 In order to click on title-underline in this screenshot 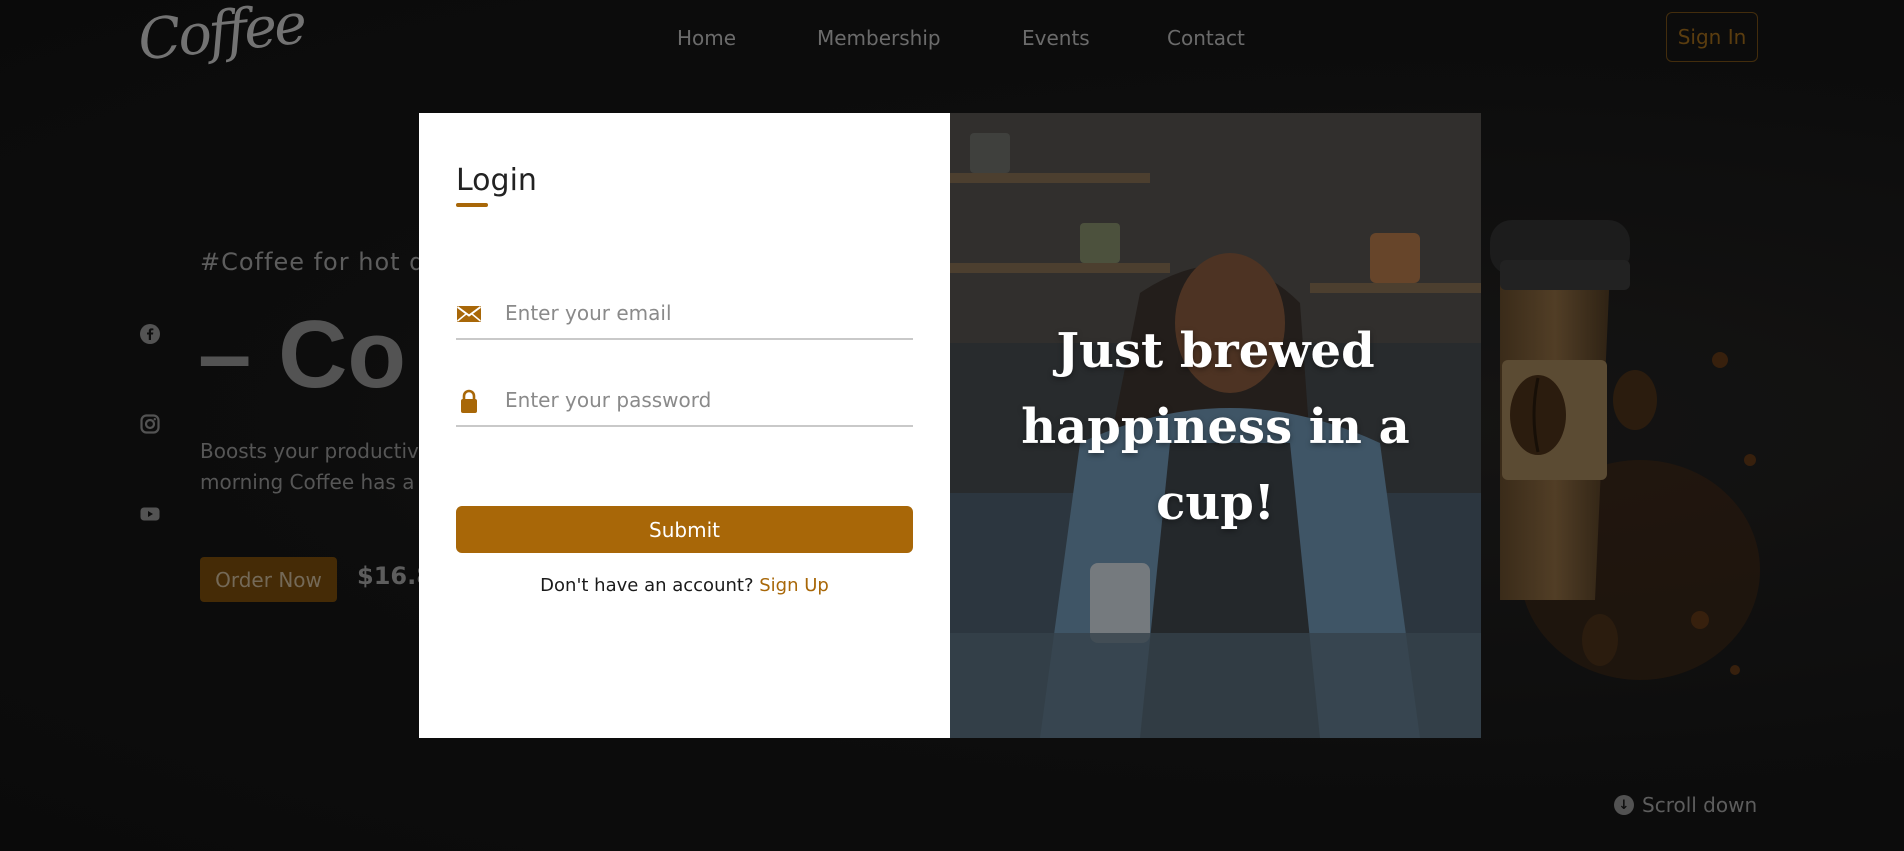, I will do `click(472, 205)`.